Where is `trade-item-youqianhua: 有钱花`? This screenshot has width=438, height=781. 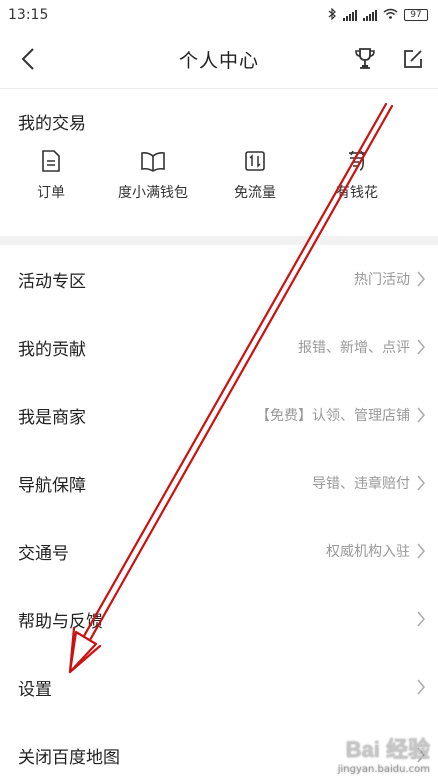 trade-item-youqianhua: 有钱花 is located at coordinates (357, 175).